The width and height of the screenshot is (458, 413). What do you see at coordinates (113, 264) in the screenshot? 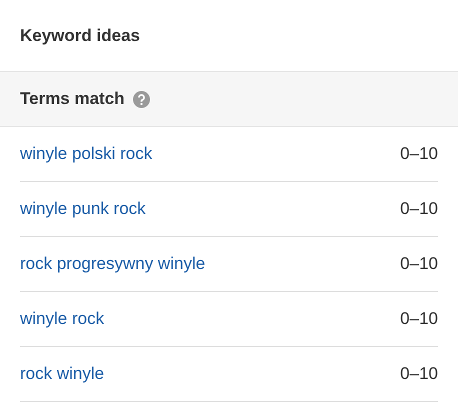
I see `keyword-link: rock progresywny winyle` at bounding box center [113, 264].